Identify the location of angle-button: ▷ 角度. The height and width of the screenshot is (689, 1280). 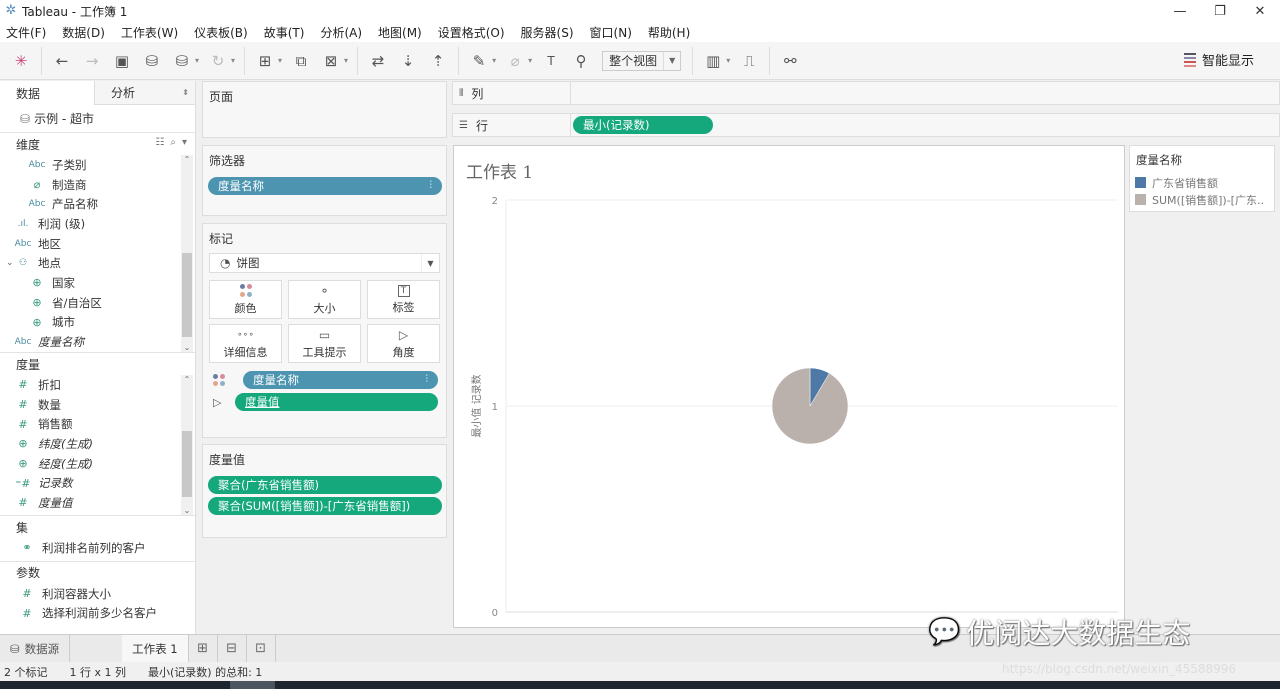
(403, 343).